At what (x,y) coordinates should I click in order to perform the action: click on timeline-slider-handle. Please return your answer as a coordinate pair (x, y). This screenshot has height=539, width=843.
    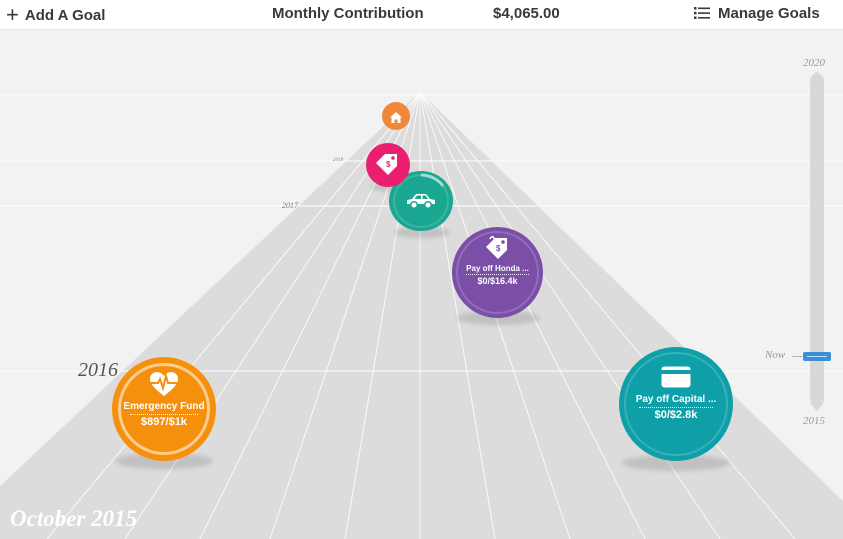
    Looking at the image, I should click on (817, 356).